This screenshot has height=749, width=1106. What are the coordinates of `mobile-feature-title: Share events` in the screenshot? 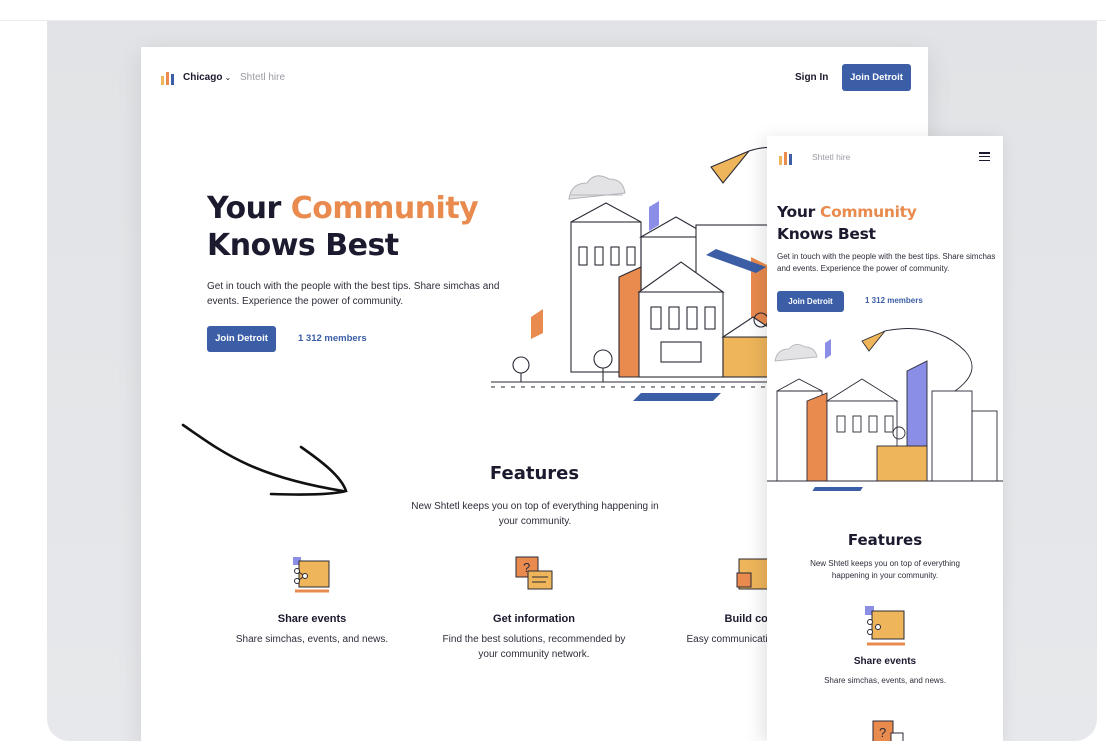 It's located at (885, 661).